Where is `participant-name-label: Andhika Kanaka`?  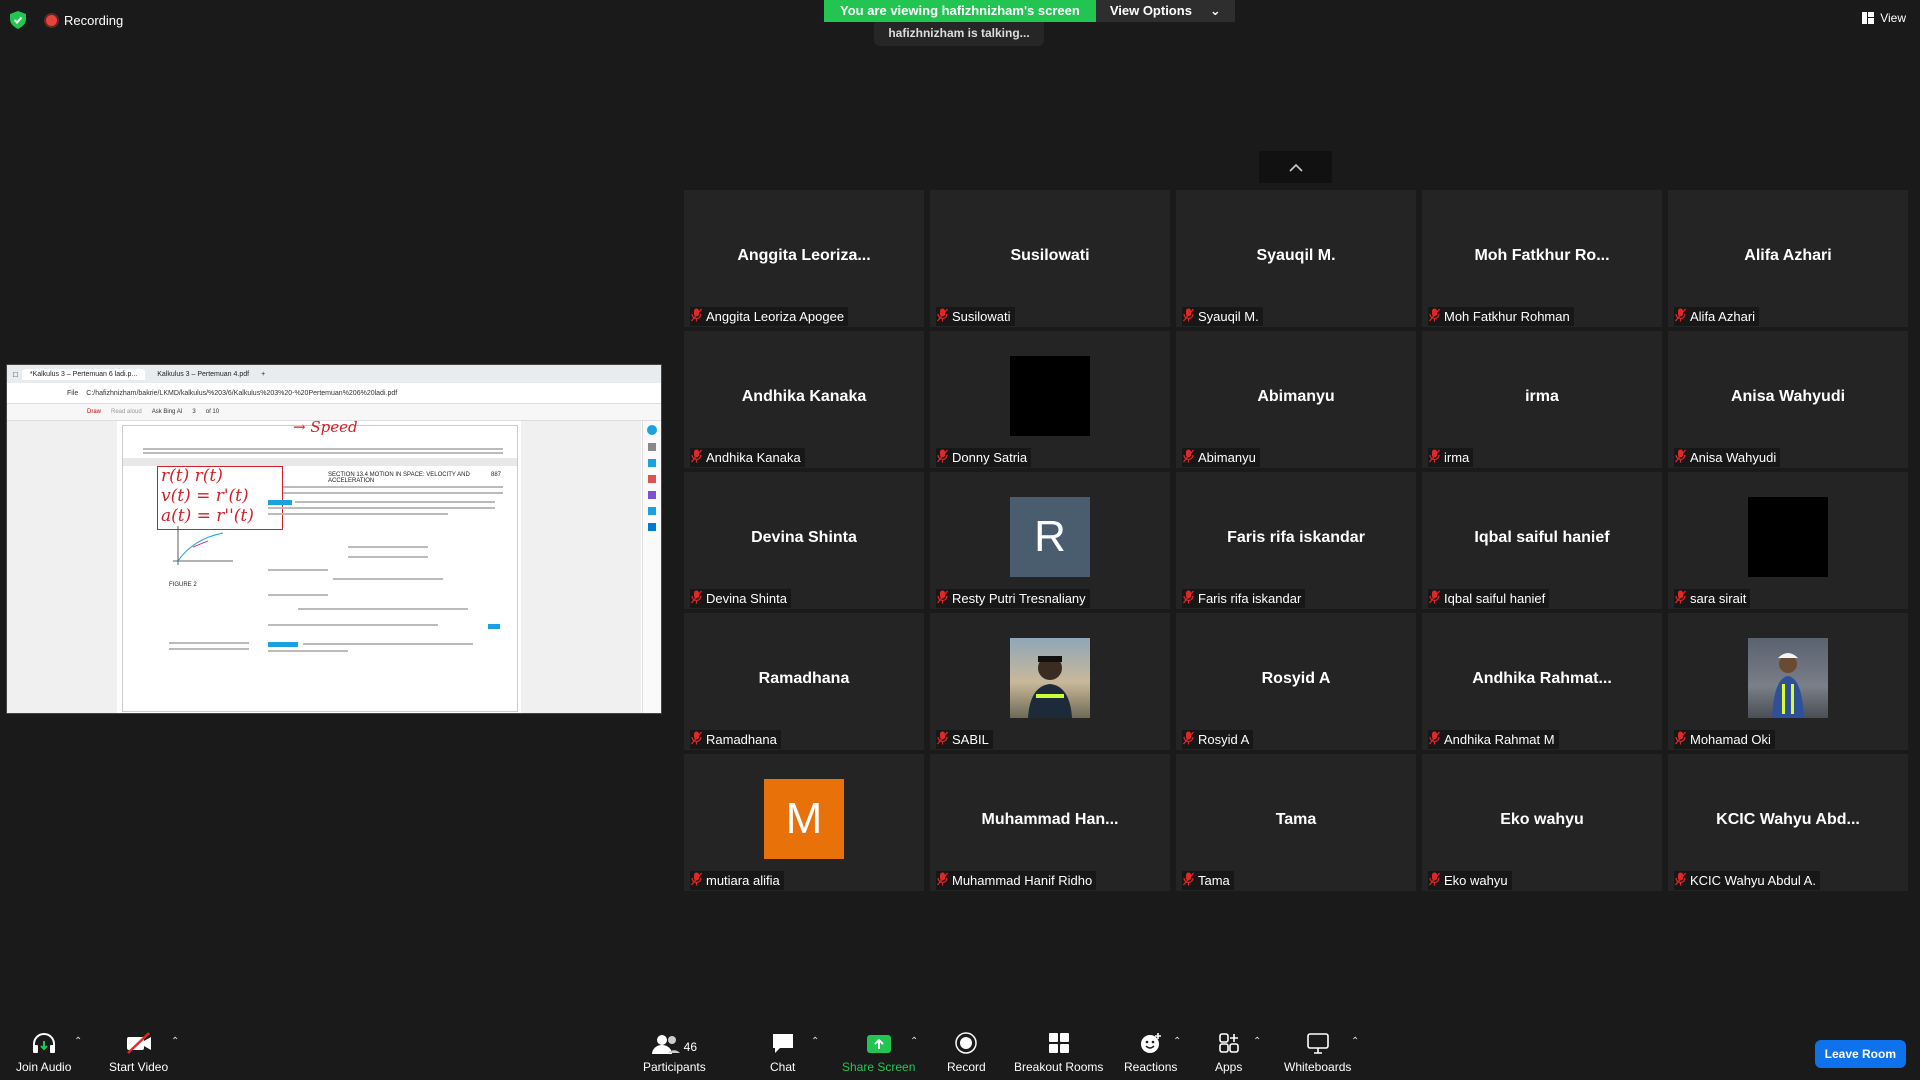
participant-name-label: Andhika Kanaka is located at coordinates (747, 457).